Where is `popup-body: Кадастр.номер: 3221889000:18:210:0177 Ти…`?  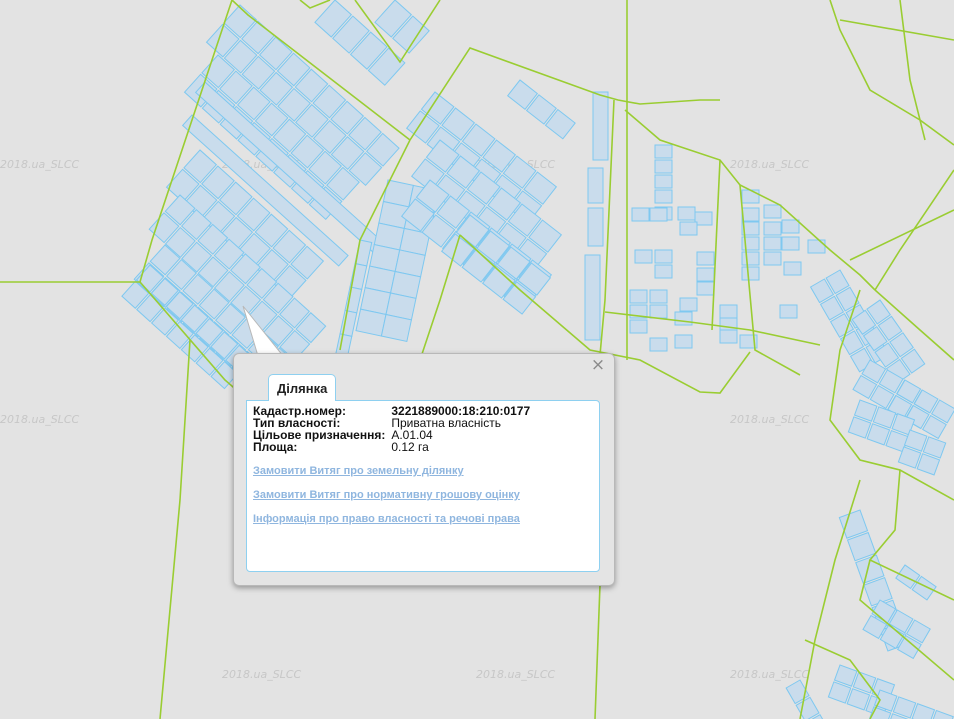
popup-body: Кадастр.номер: 3221889000:18:210:0177 Ти… is located at coordinates (423, 486).